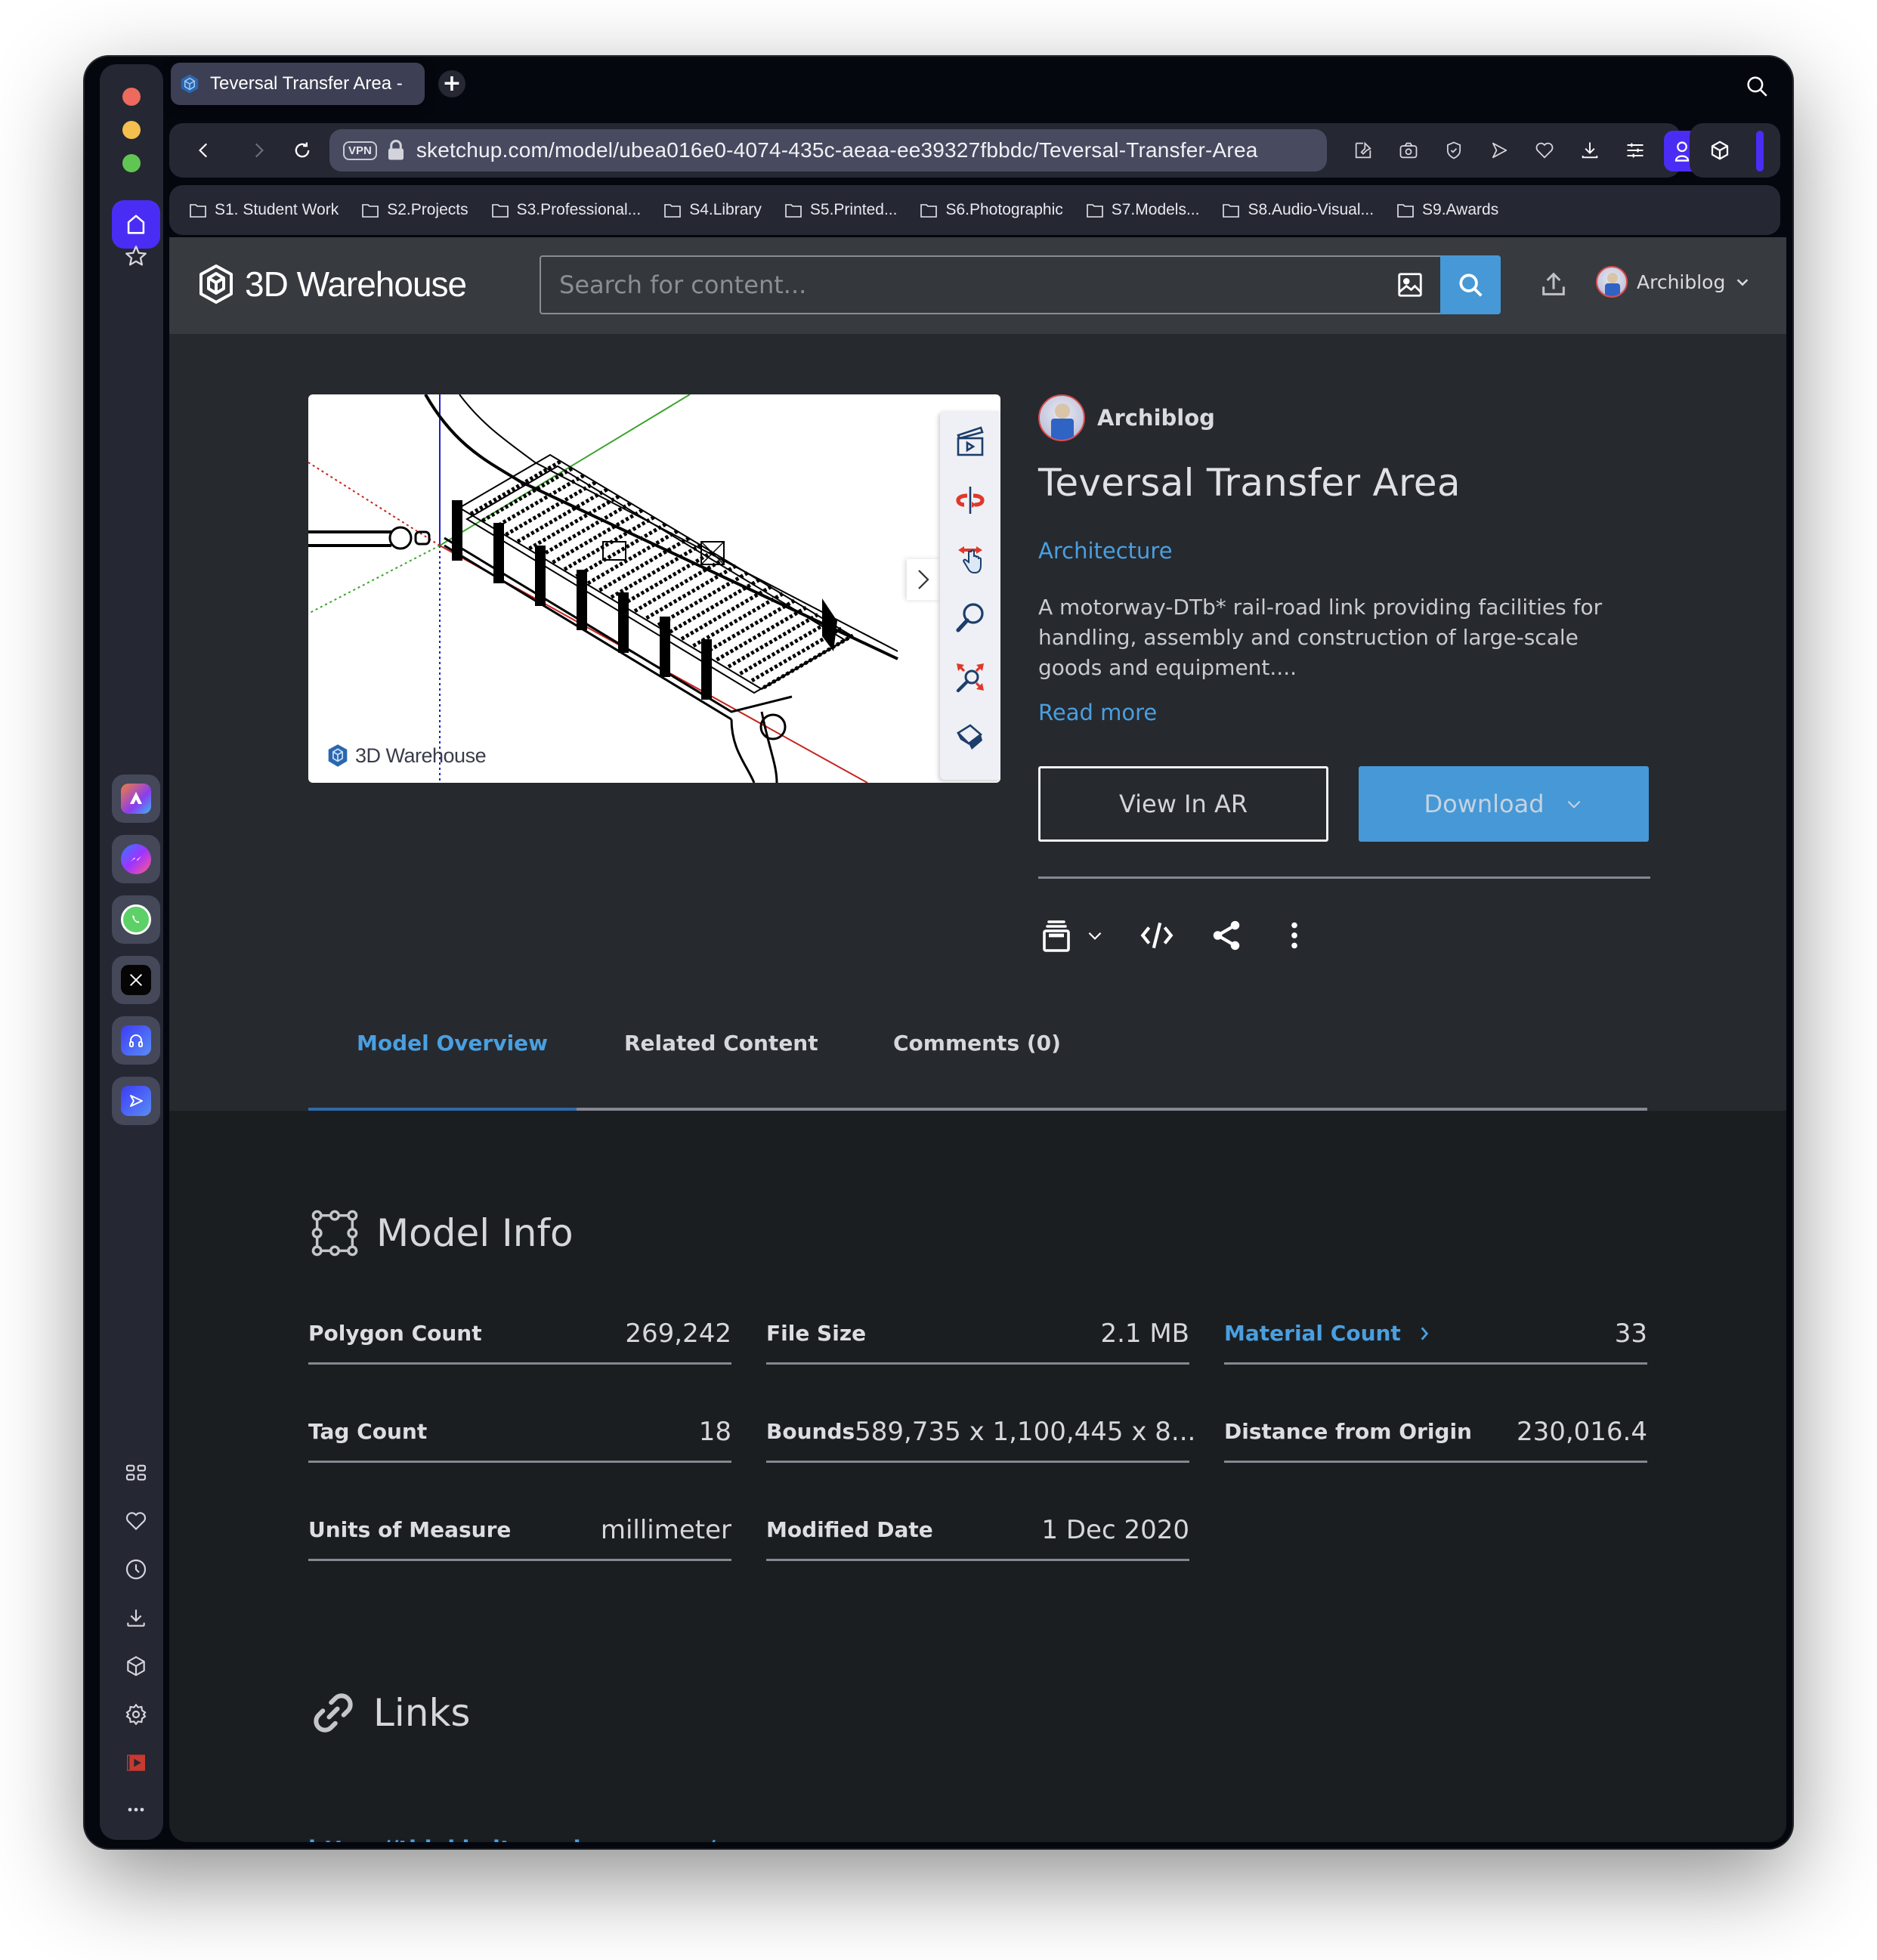  I want to click on model-viewer: 3D Warehouse, so click(654, 588).